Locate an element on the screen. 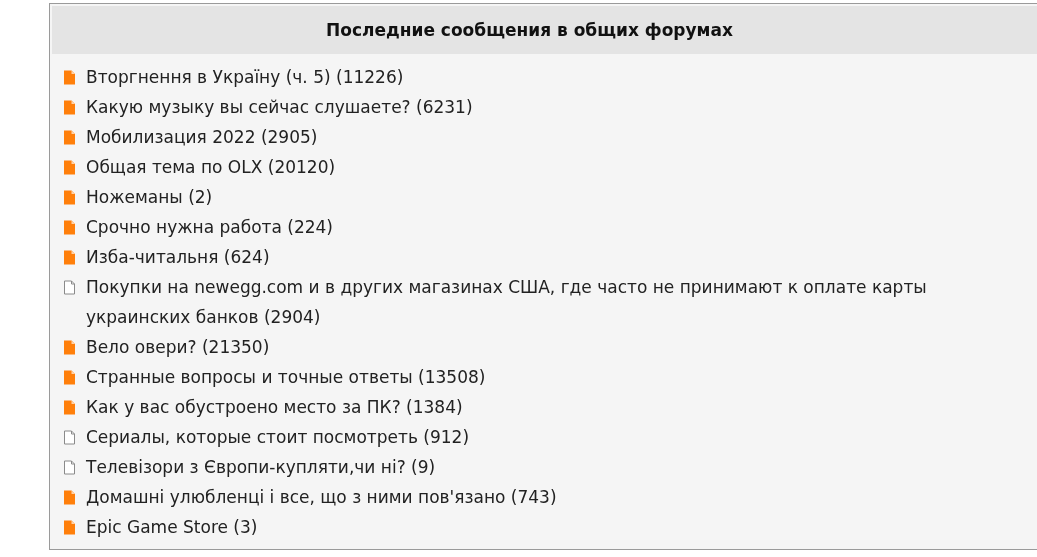  topic-link: Сериалы, которые стоит посмотреть (912) is located at coordinates (277, 437).